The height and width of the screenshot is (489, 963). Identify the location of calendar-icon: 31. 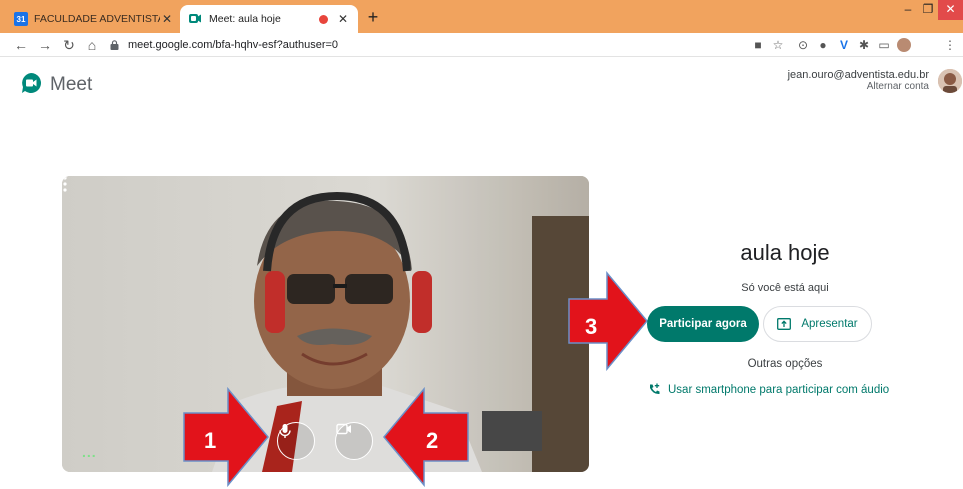
(21, 19).